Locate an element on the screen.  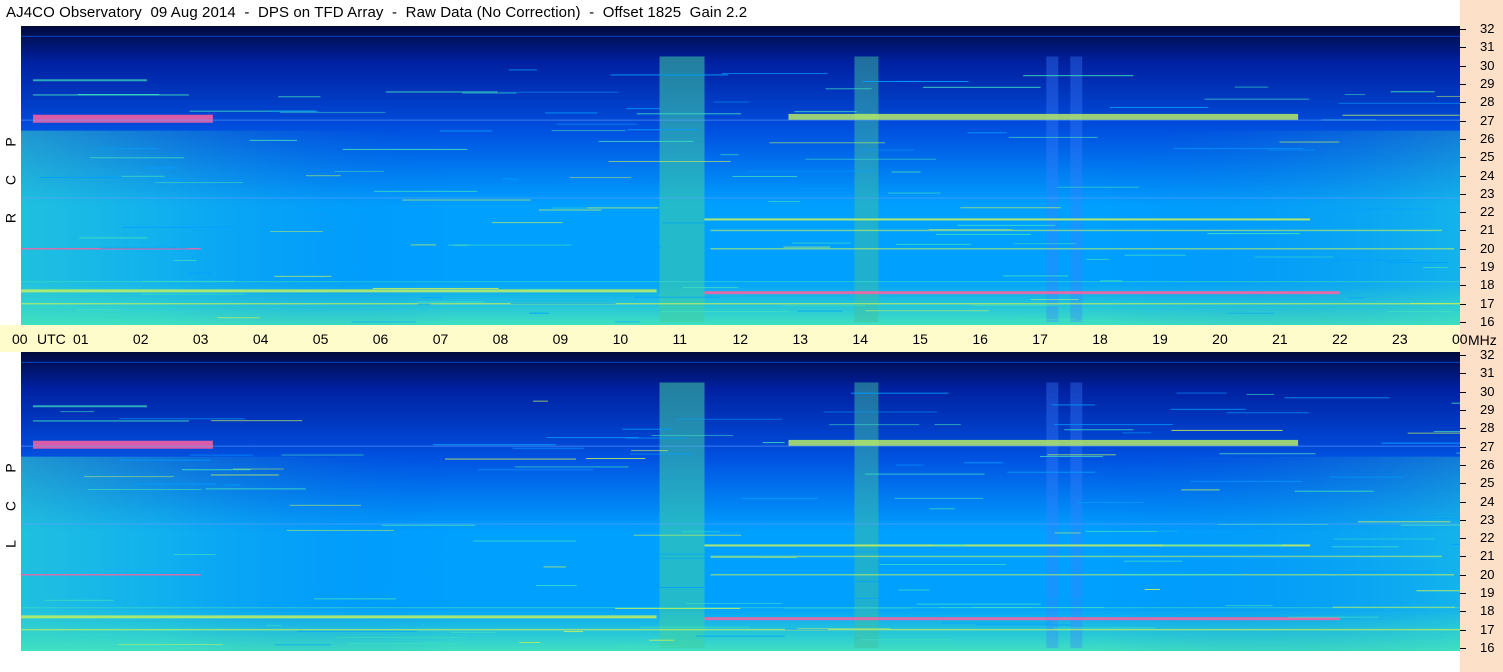
frequency-tick-label: 28 is located at coordinates (1487, 428).